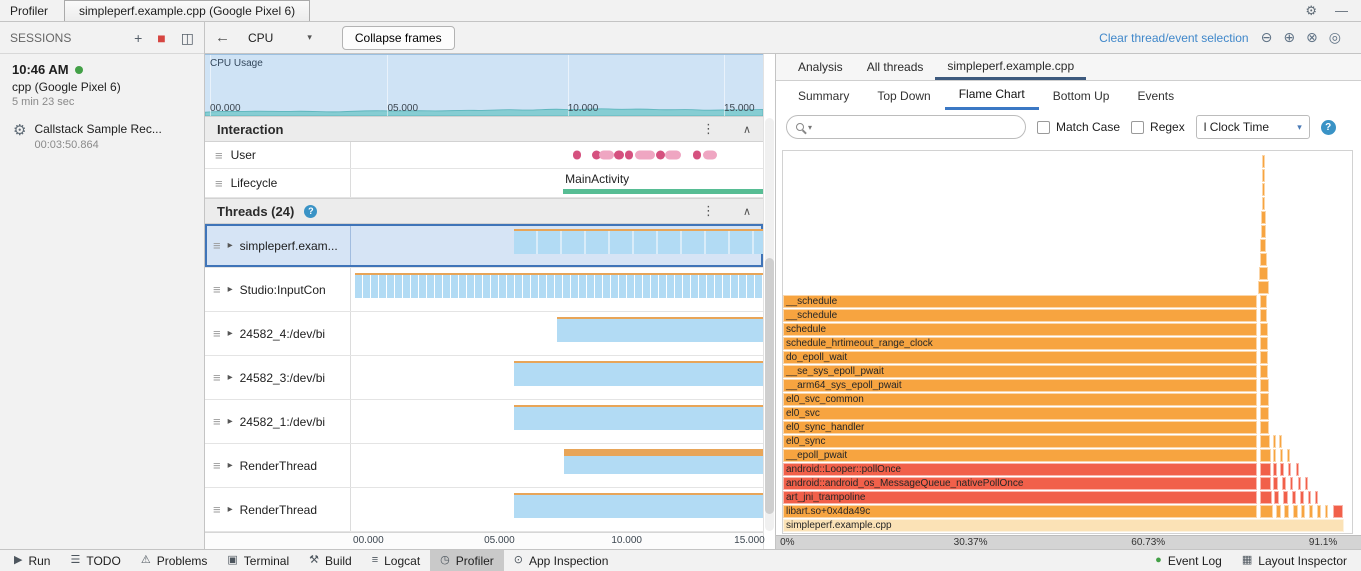  Describe the element at coordinates (1020, 371) in the screenshot. I see `flame-frame: __se_sys_epoll_pwait` at that location.